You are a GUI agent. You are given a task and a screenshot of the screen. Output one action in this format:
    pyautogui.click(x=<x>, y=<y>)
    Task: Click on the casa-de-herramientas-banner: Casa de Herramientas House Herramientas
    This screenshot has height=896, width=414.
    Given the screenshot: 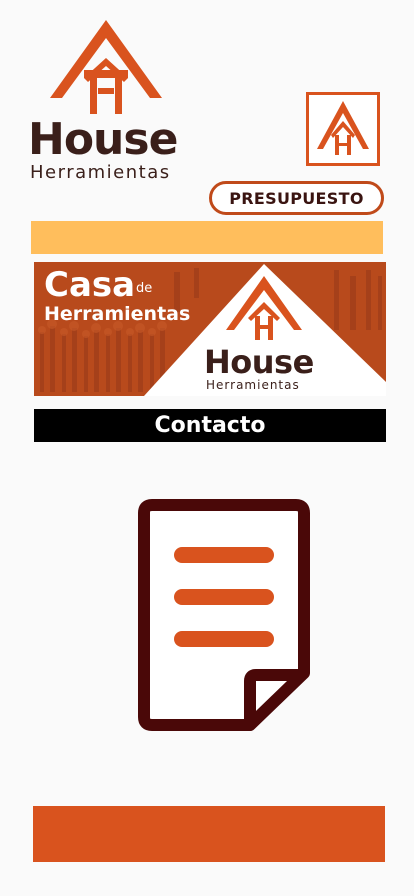 What is the action you would take?
    pyautogui.click(x=210, y=329)
    